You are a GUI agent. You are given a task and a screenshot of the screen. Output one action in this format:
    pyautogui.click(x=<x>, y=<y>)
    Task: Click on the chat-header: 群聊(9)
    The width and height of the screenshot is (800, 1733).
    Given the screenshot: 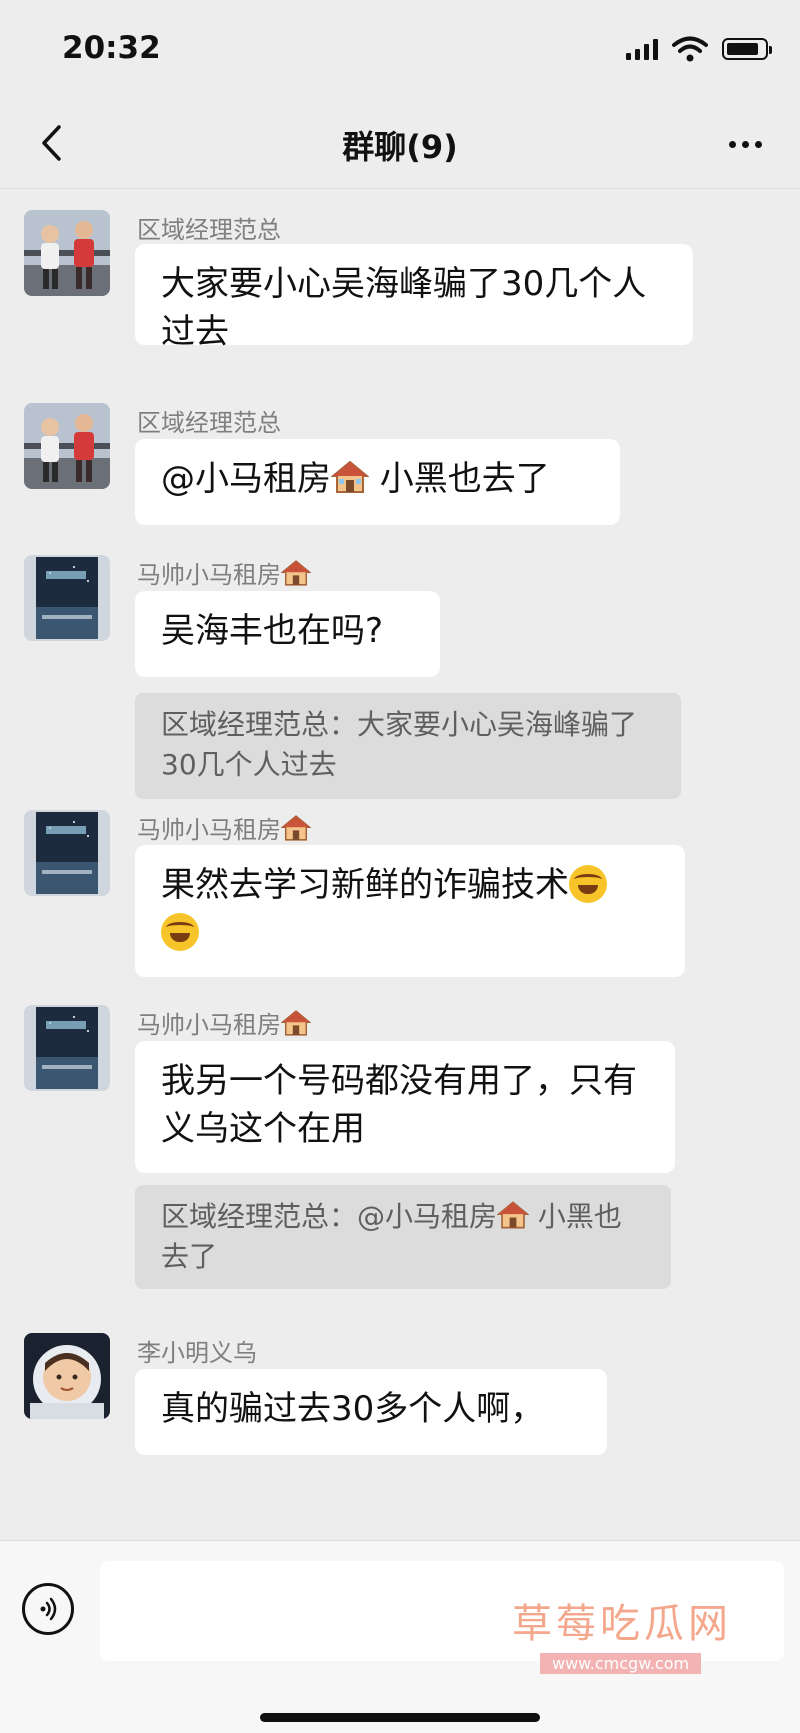 What is the action you would take?
    pyautogui.click(x=400, y=144)
    